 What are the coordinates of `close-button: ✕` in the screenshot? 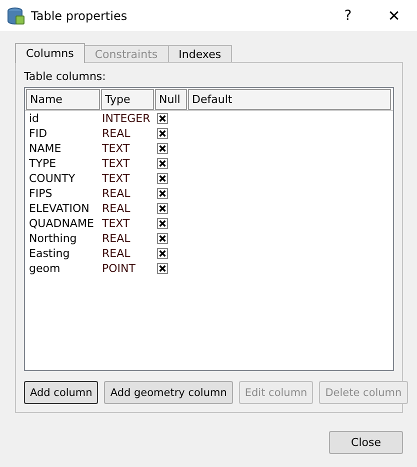 It's located at (394, 15).